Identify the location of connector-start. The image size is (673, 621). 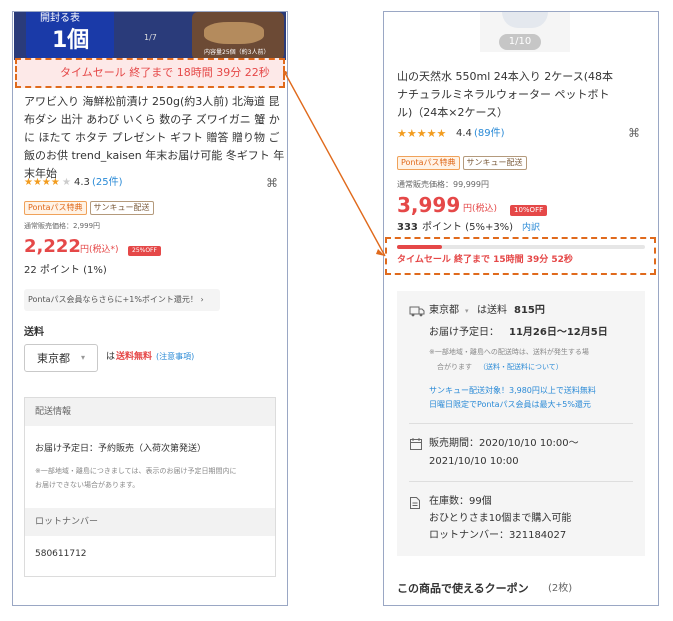
(285, 73).